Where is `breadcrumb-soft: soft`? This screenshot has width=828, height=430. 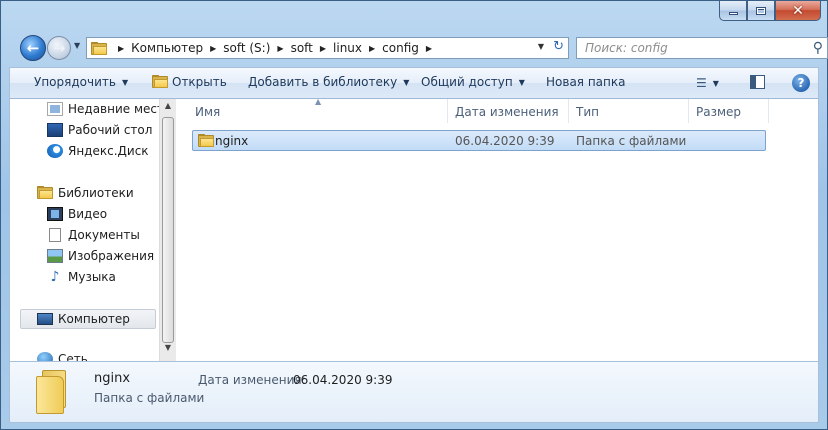
breadcrumb-soft: soft is located at coordinates (302, 48).